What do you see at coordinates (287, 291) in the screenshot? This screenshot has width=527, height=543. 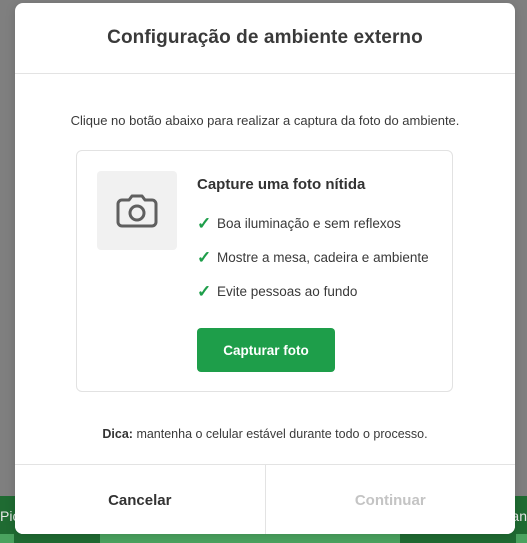 I see `check-item-label: Evite pessoas ao fundo` at bounding box center [287, 291].